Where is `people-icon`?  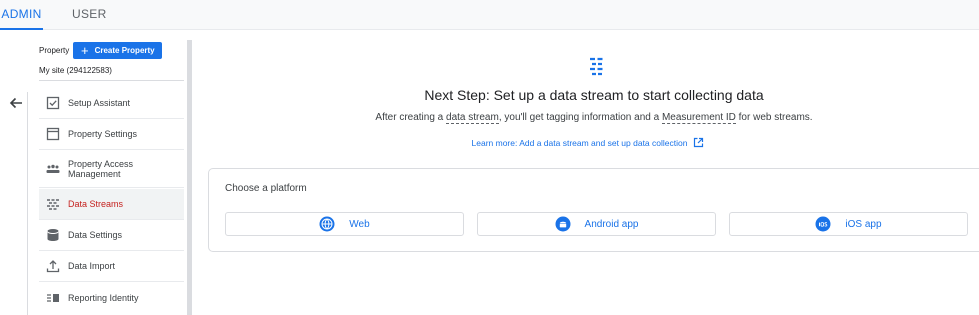
people-icon is located at coordinates (53, 169).